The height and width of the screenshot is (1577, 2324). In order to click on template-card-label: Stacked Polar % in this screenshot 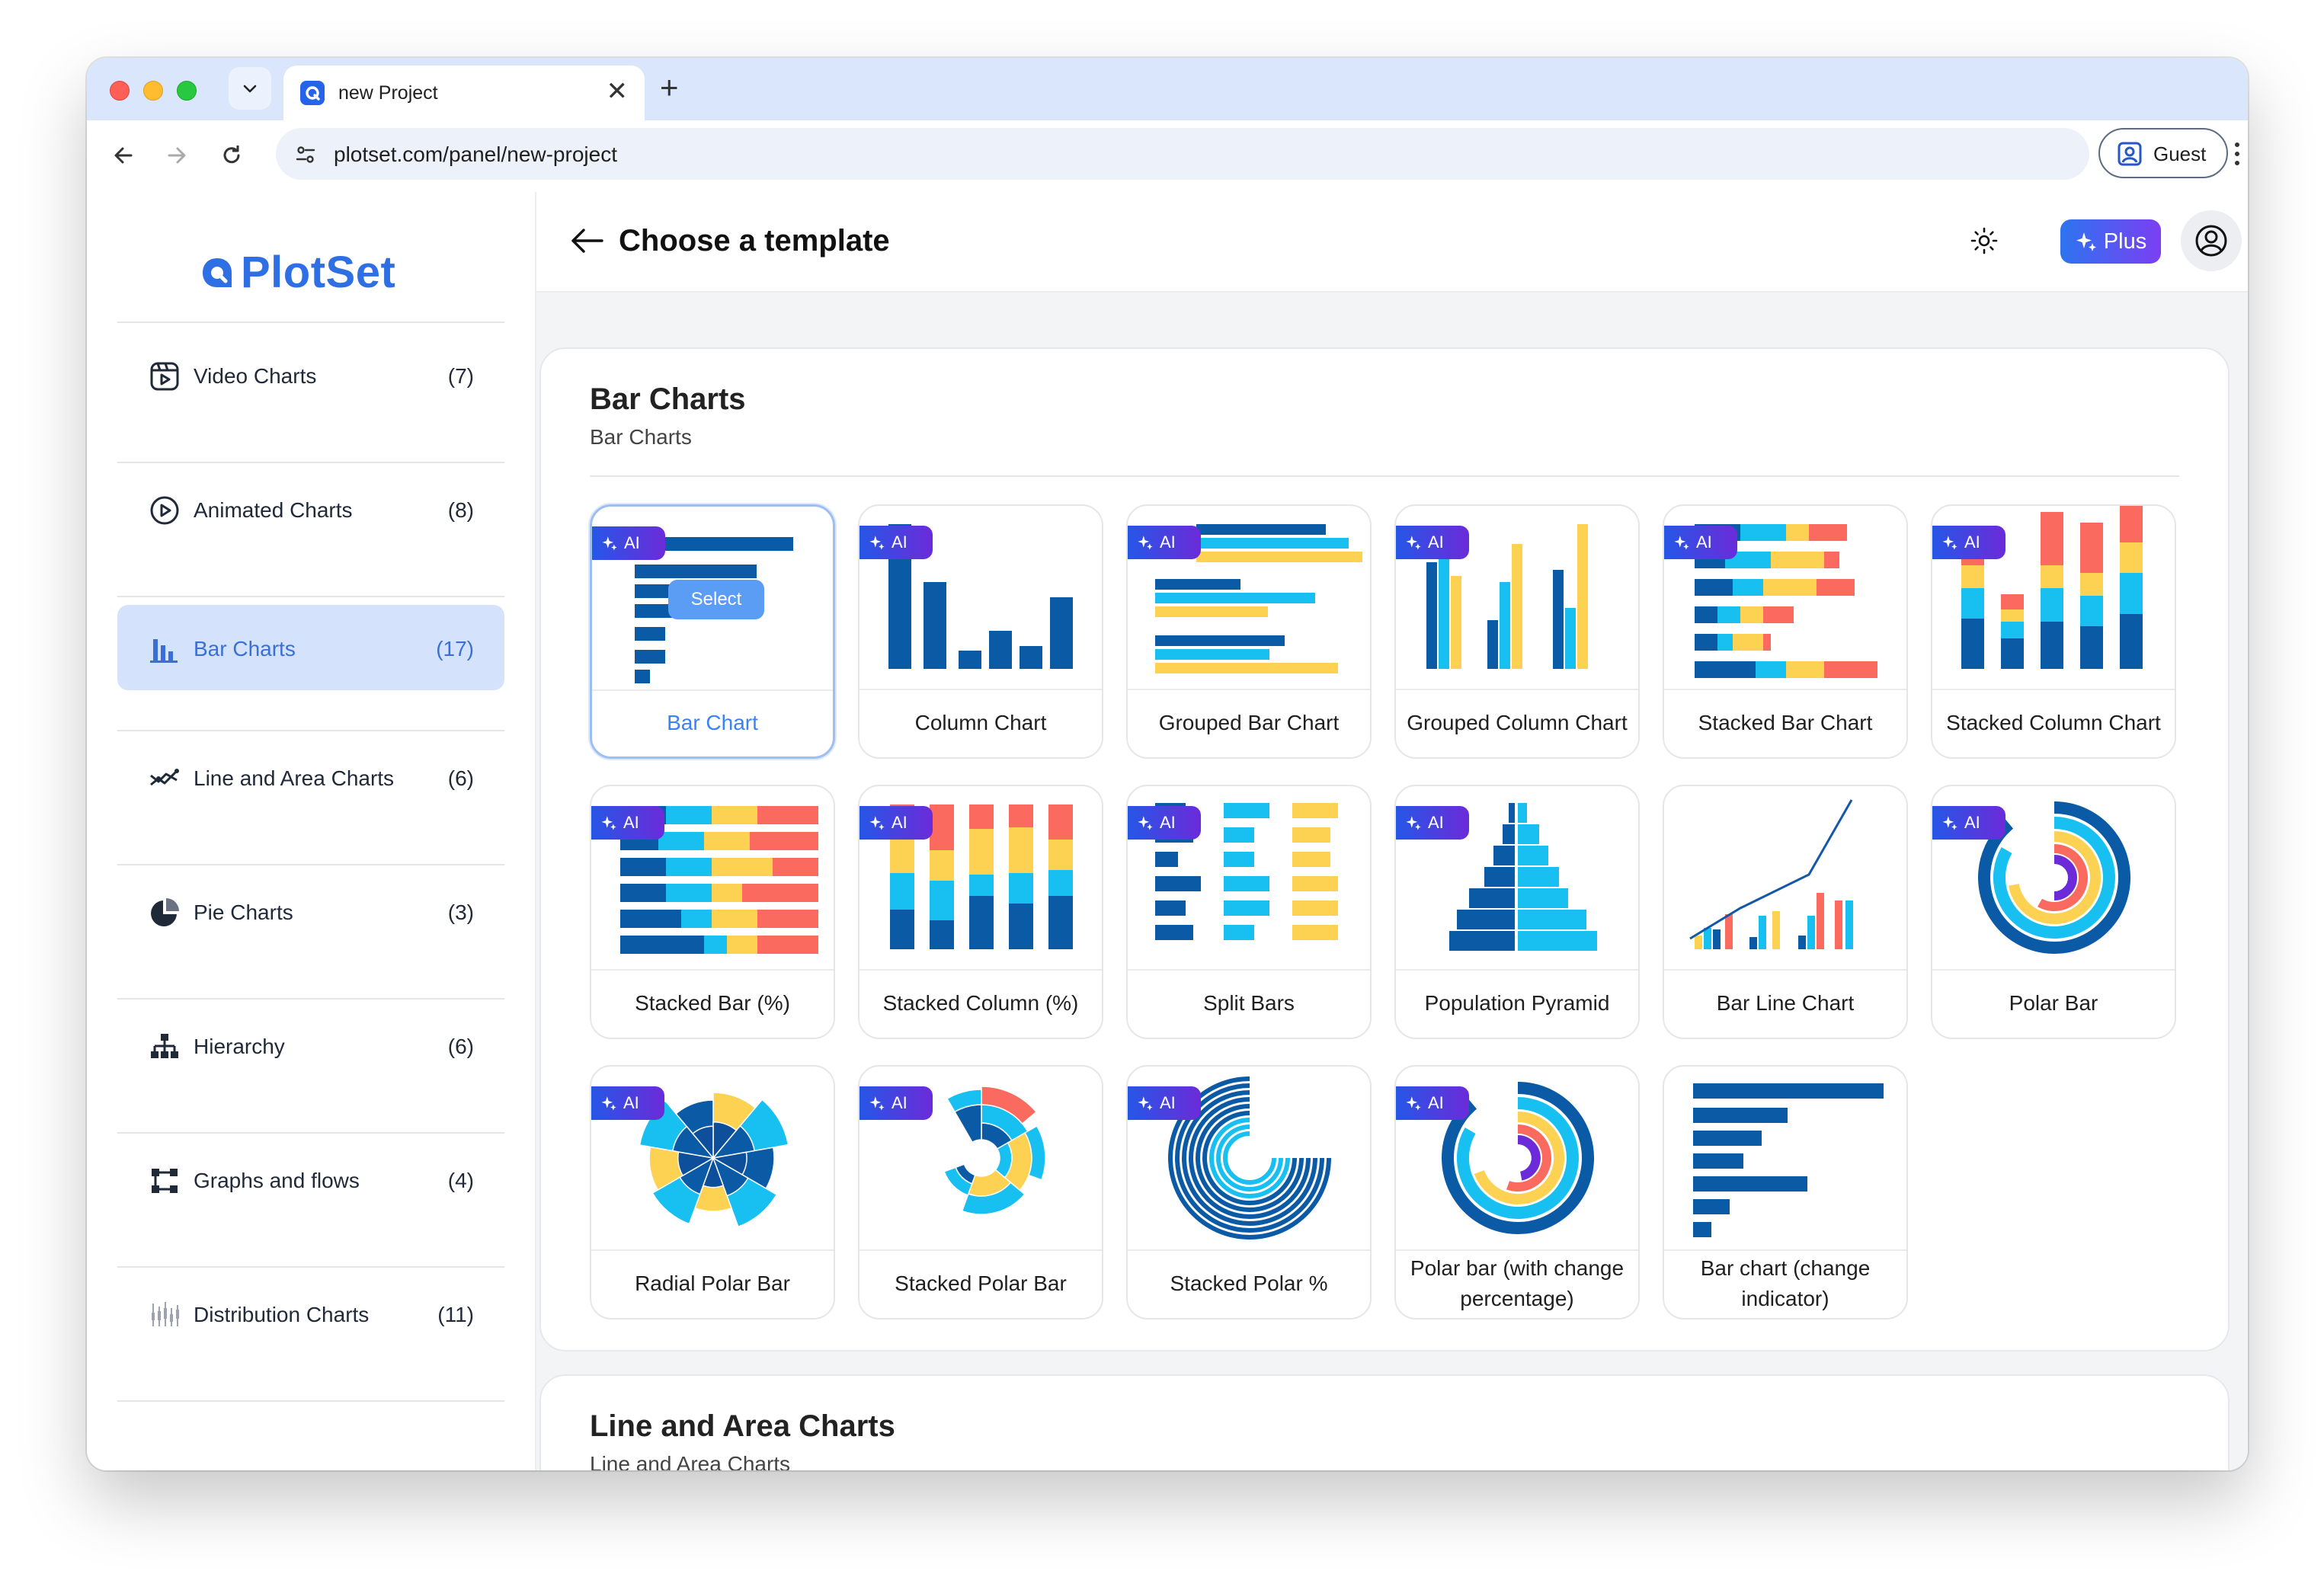, I will do `click(1249, 1283)`.